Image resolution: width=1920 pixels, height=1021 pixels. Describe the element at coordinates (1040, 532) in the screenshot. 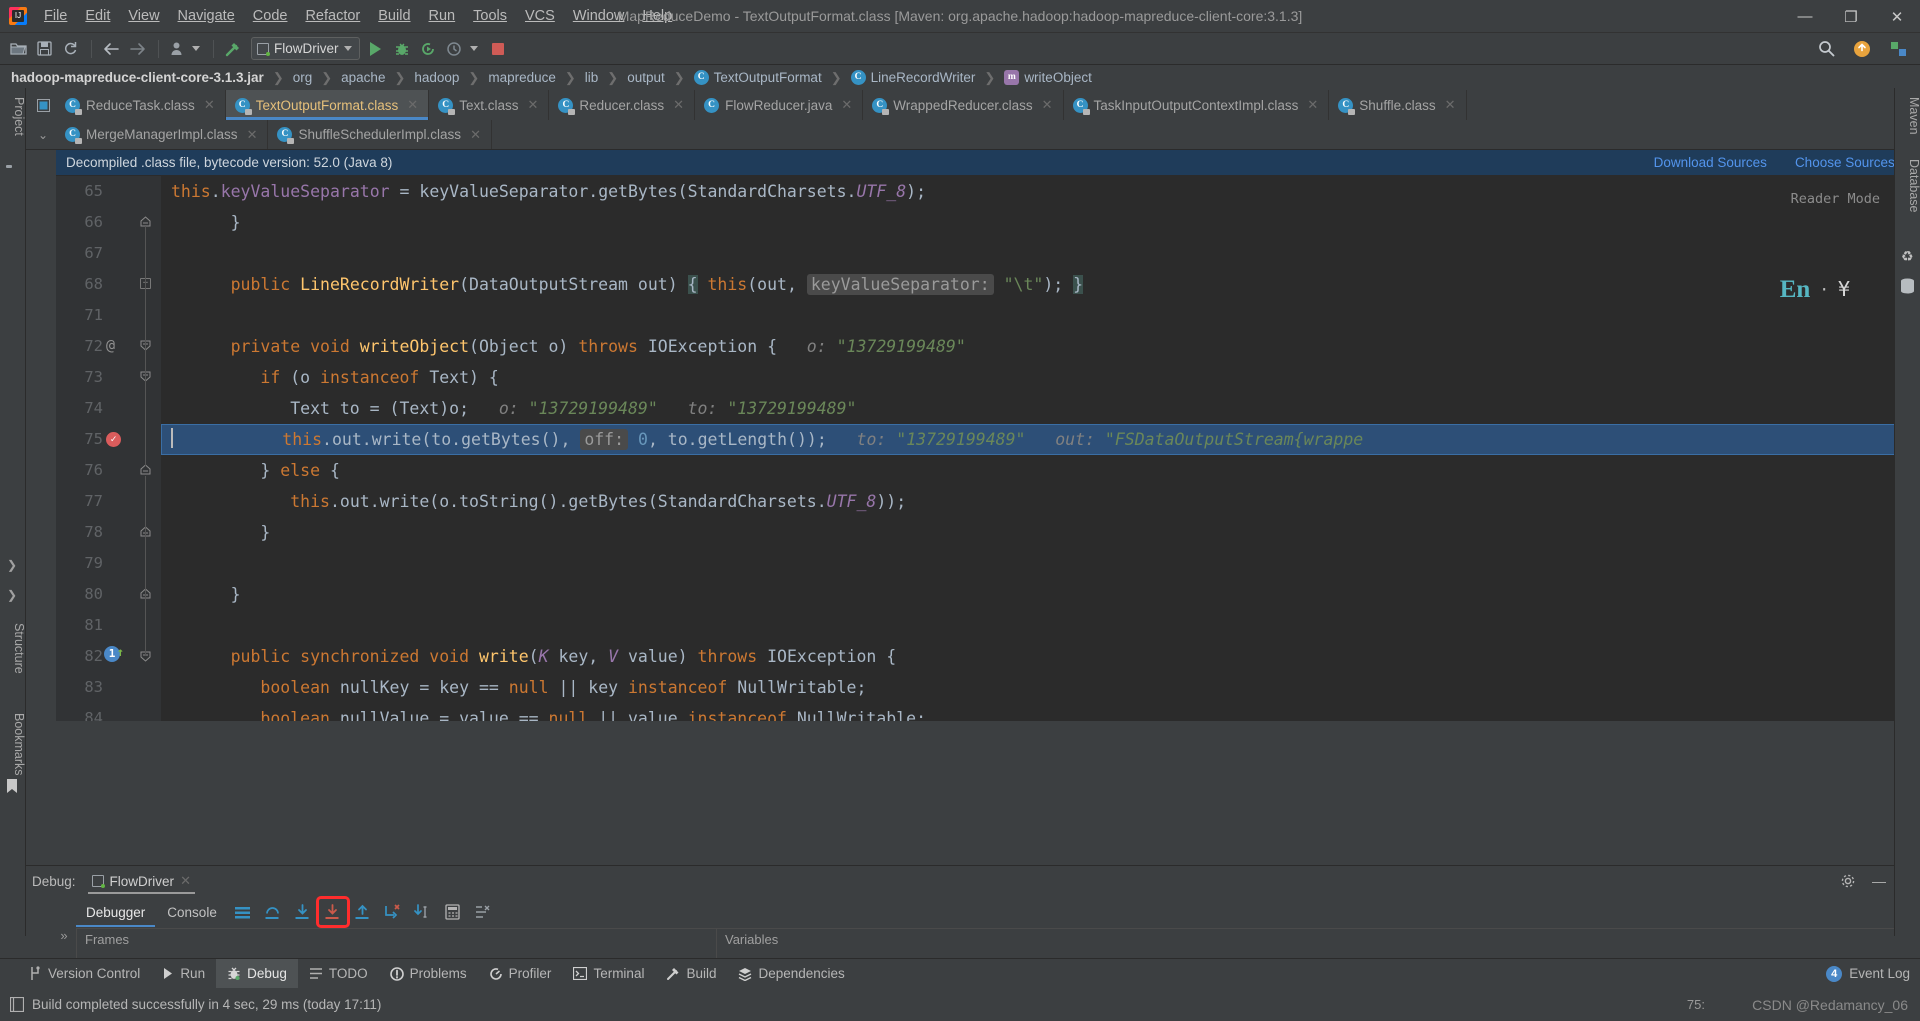

I see `code-line-78: }` at that location.